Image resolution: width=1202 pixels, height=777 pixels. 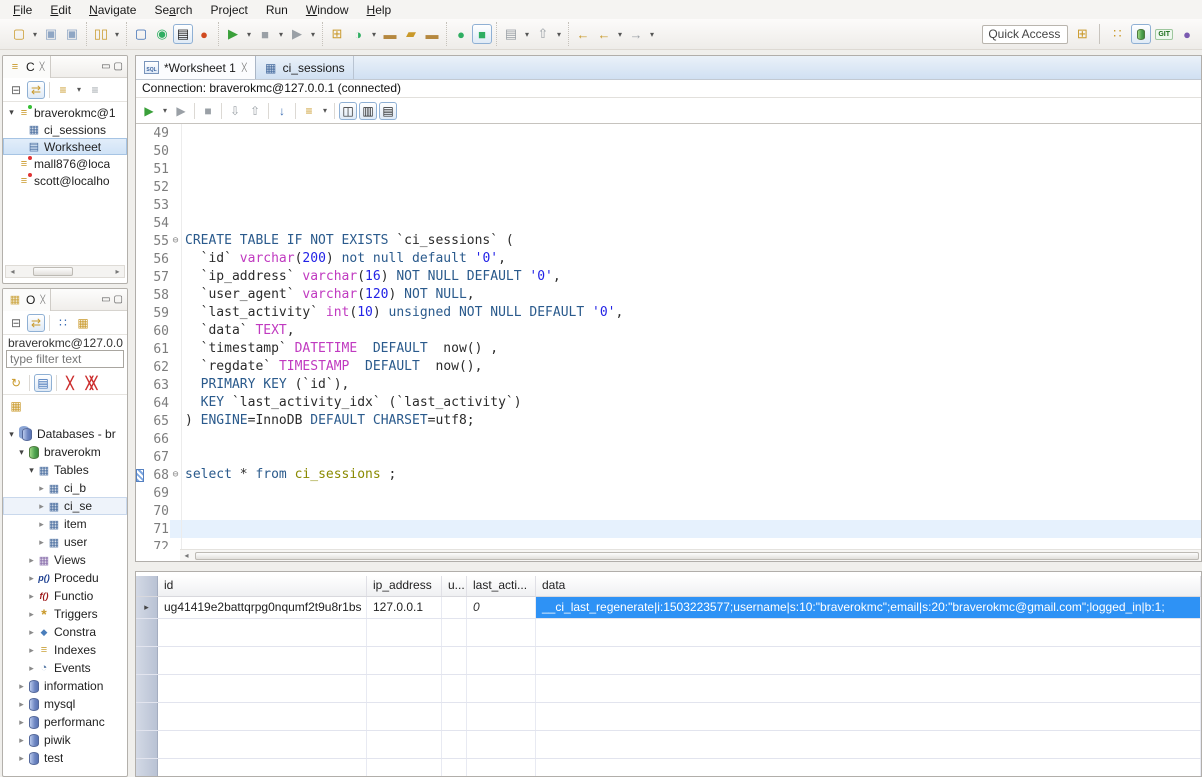 What do you see at coordinates (404, 607) in the screenshot?
I see `cell-ip_address: 127.0.0.1` at bounding box center [404, 607].